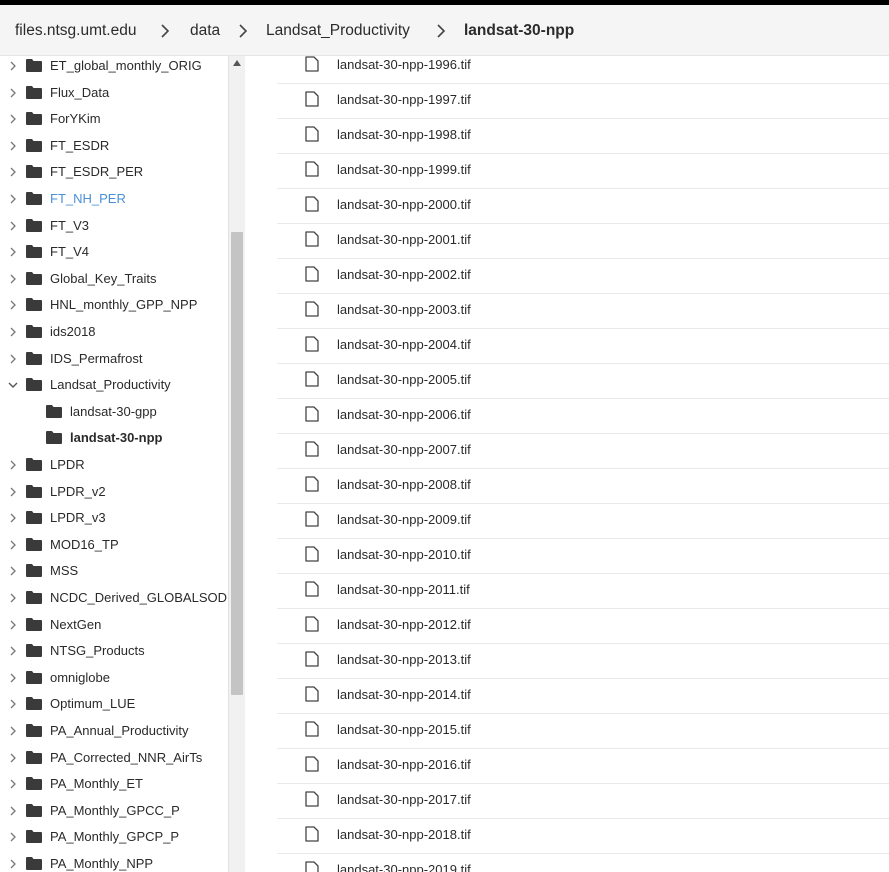 The width and height of the screenshot is (889, 872). Describe the element at coordinates (583, 136) in the screenshot. I see `file-row: landsat-30-npp-1998.tif` at that location.